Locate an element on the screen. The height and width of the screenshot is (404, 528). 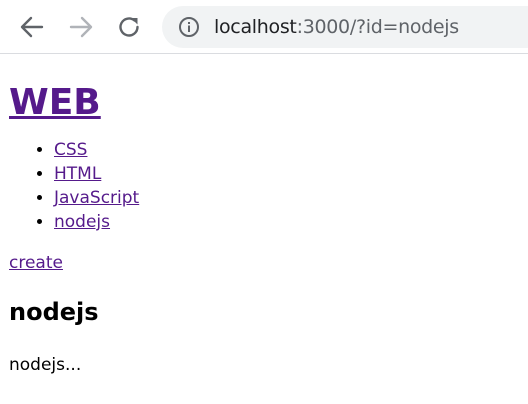
browser-toolbar: localhost:3000/?id=nodejs is located at coordinates (264, 27).